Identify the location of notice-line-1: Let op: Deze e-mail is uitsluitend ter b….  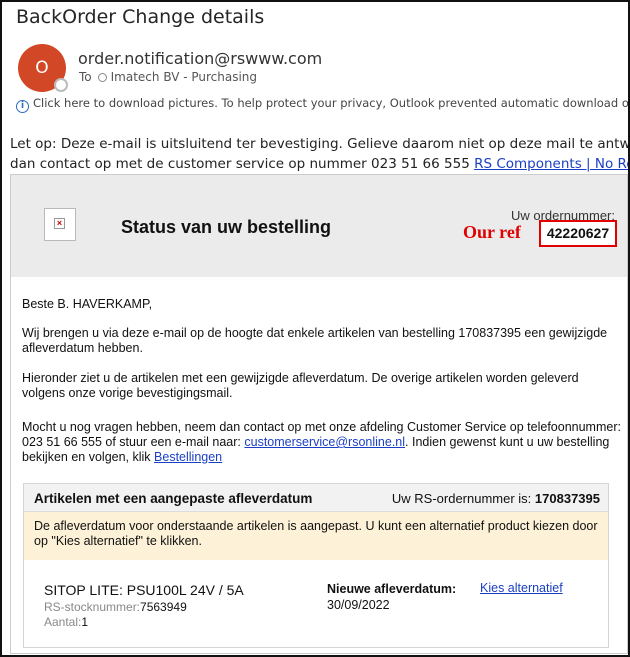
(320, 144).